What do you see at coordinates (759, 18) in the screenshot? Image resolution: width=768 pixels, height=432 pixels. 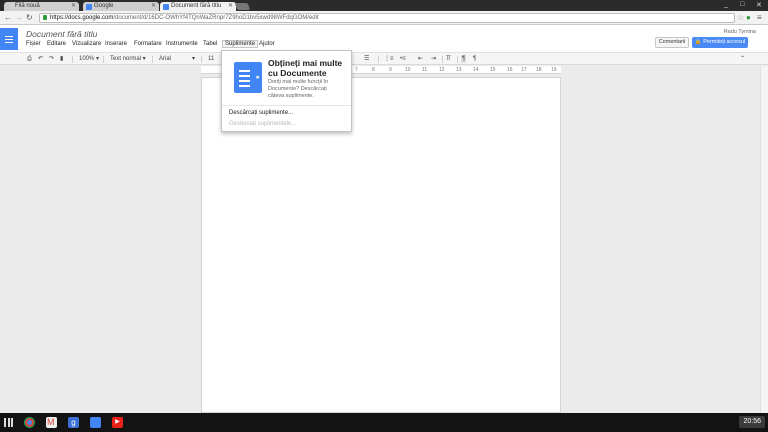 I see `menu-icon: ≡` at bounding box center [759, 18].